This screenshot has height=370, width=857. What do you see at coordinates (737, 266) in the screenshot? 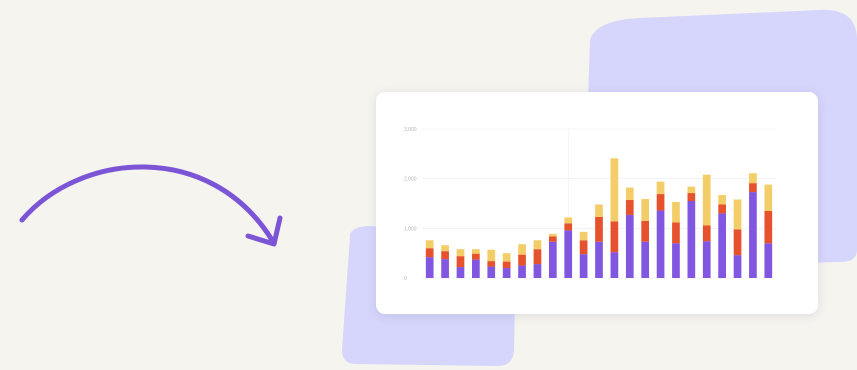
I see `bar-21-purple` at bounding box center [737, 266].